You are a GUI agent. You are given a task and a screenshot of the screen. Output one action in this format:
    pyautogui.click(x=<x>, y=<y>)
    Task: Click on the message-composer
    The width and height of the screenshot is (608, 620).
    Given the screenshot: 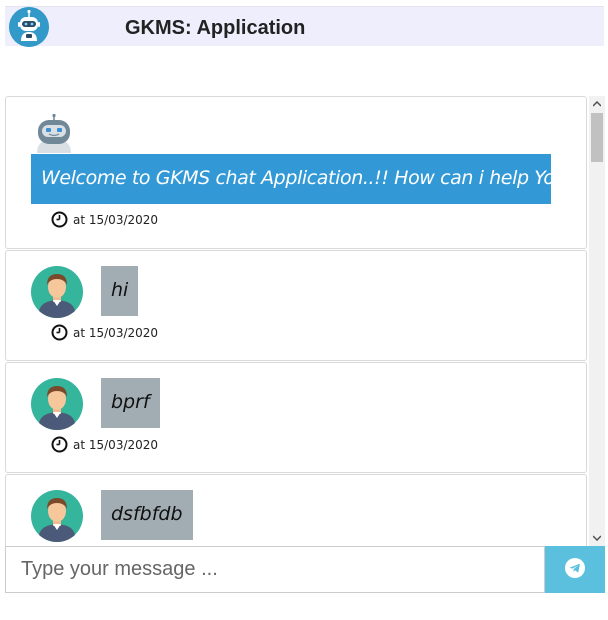 What is the action you would take?
    pyautogui.click(x=305, y=569)
    